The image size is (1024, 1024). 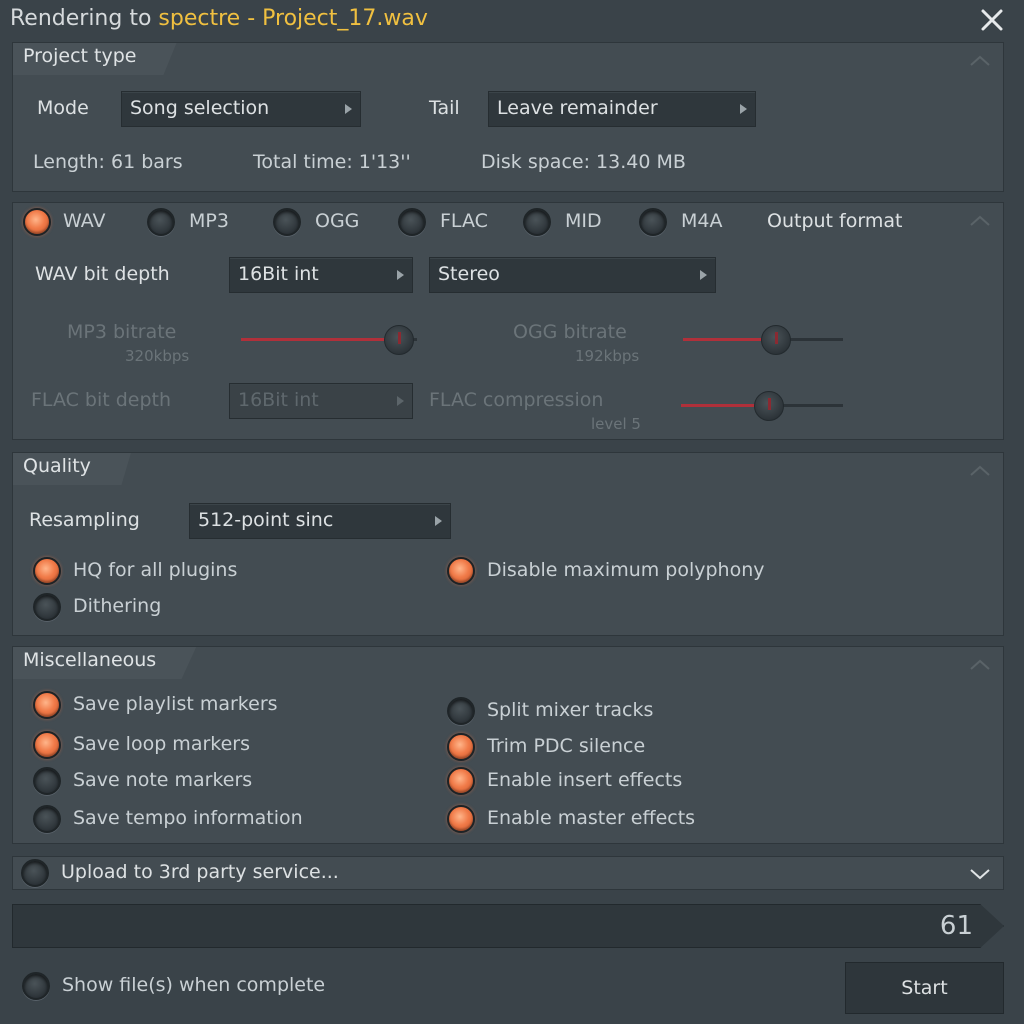 I want to click on hq-plugins-label: HQ for all plugins, so click(x=155, y=570).